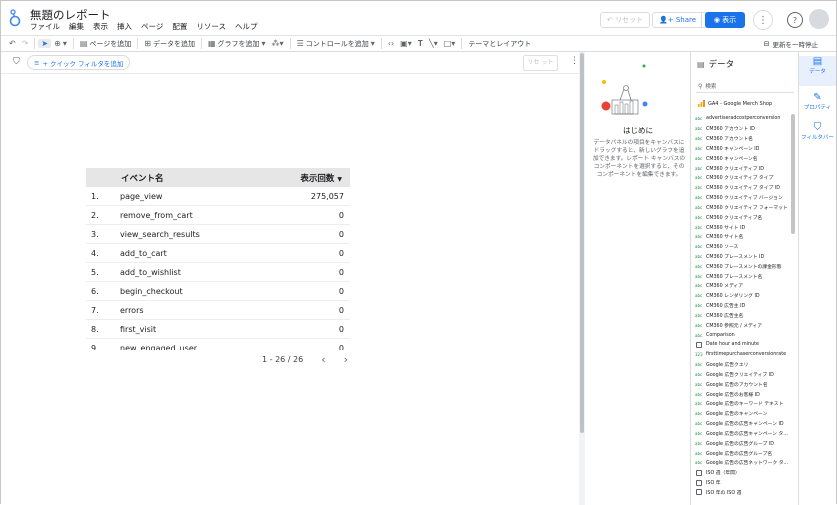  What do you see at coordinates (745, 86) in the screenshot?
I see `field-search-input: ⚲ 検索` at bounding box center [745, 86].